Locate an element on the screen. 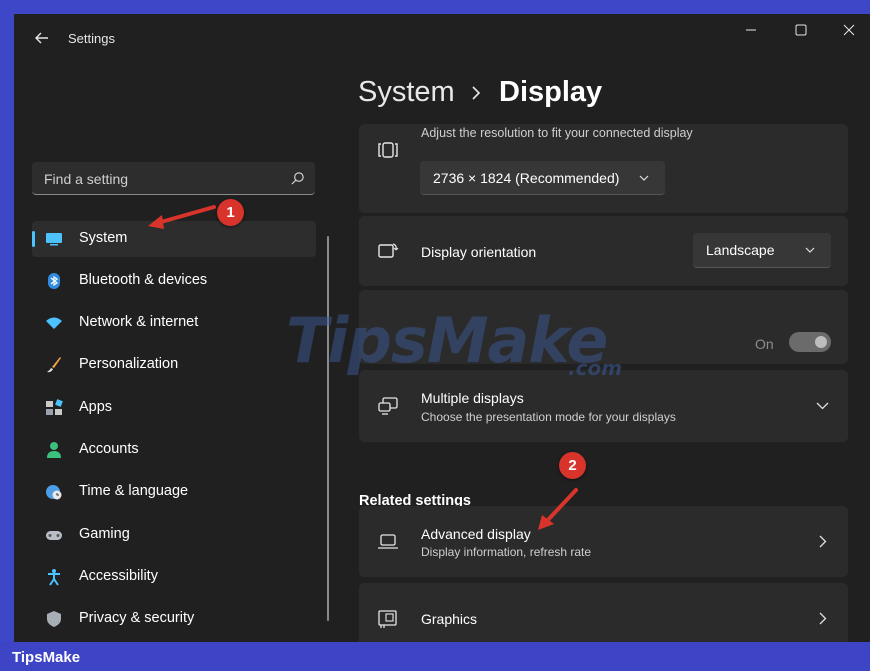 The width and height of the screenshot is (870, 671). breadcrumb-chevron-icon is located at coordinates (476, 93).